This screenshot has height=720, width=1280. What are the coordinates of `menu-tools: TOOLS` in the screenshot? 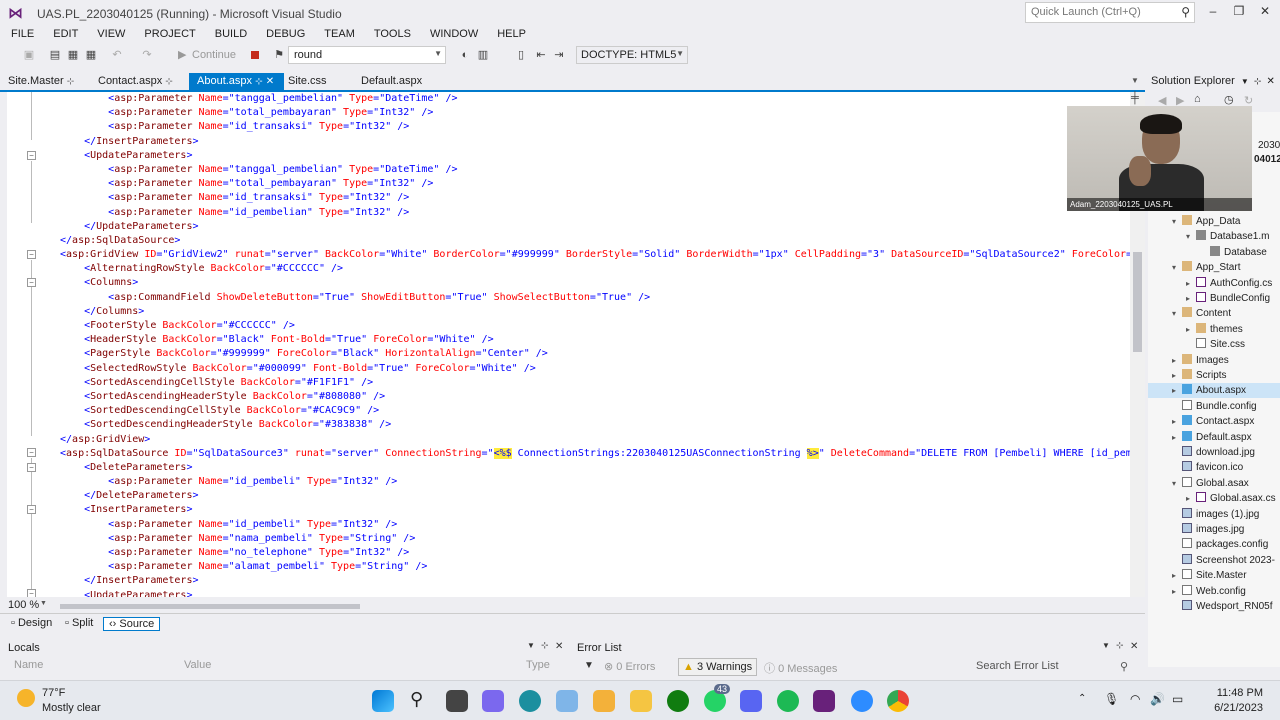 It's located at (391, 34).